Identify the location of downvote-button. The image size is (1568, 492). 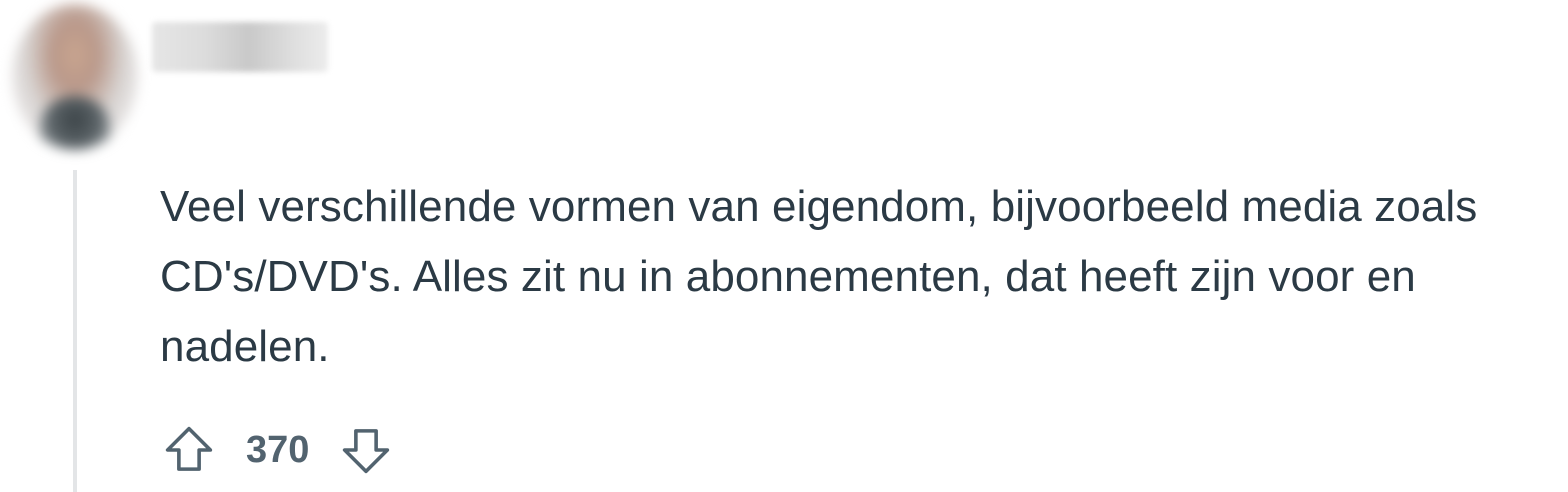
(366, 450).